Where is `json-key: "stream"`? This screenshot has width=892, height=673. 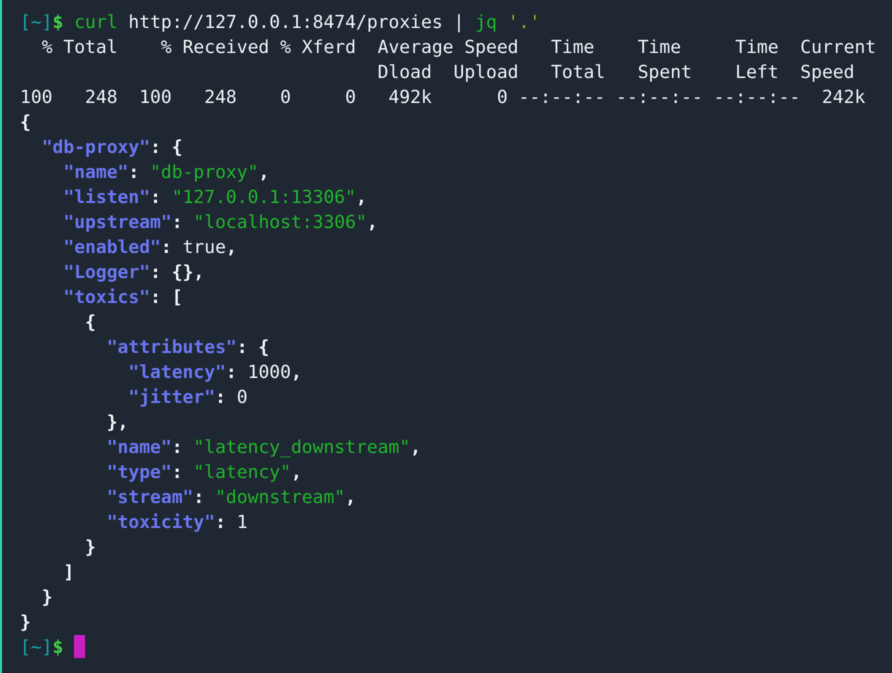
json-key: "stream" is located at coordinates (150, 497).